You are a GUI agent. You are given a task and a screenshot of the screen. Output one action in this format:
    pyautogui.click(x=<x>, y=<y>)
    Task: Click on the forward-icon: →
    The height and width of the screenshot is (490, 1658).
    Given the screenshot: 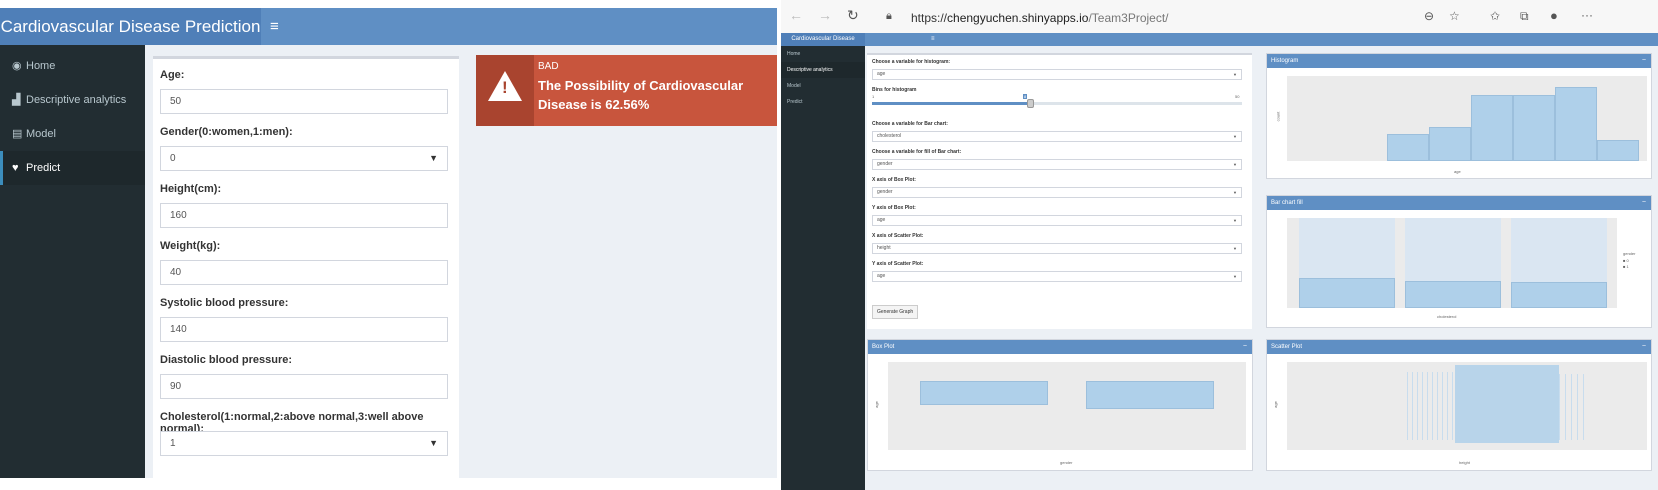 What is the action you would take?
    pyautogui.click(x=825, y=15)
    